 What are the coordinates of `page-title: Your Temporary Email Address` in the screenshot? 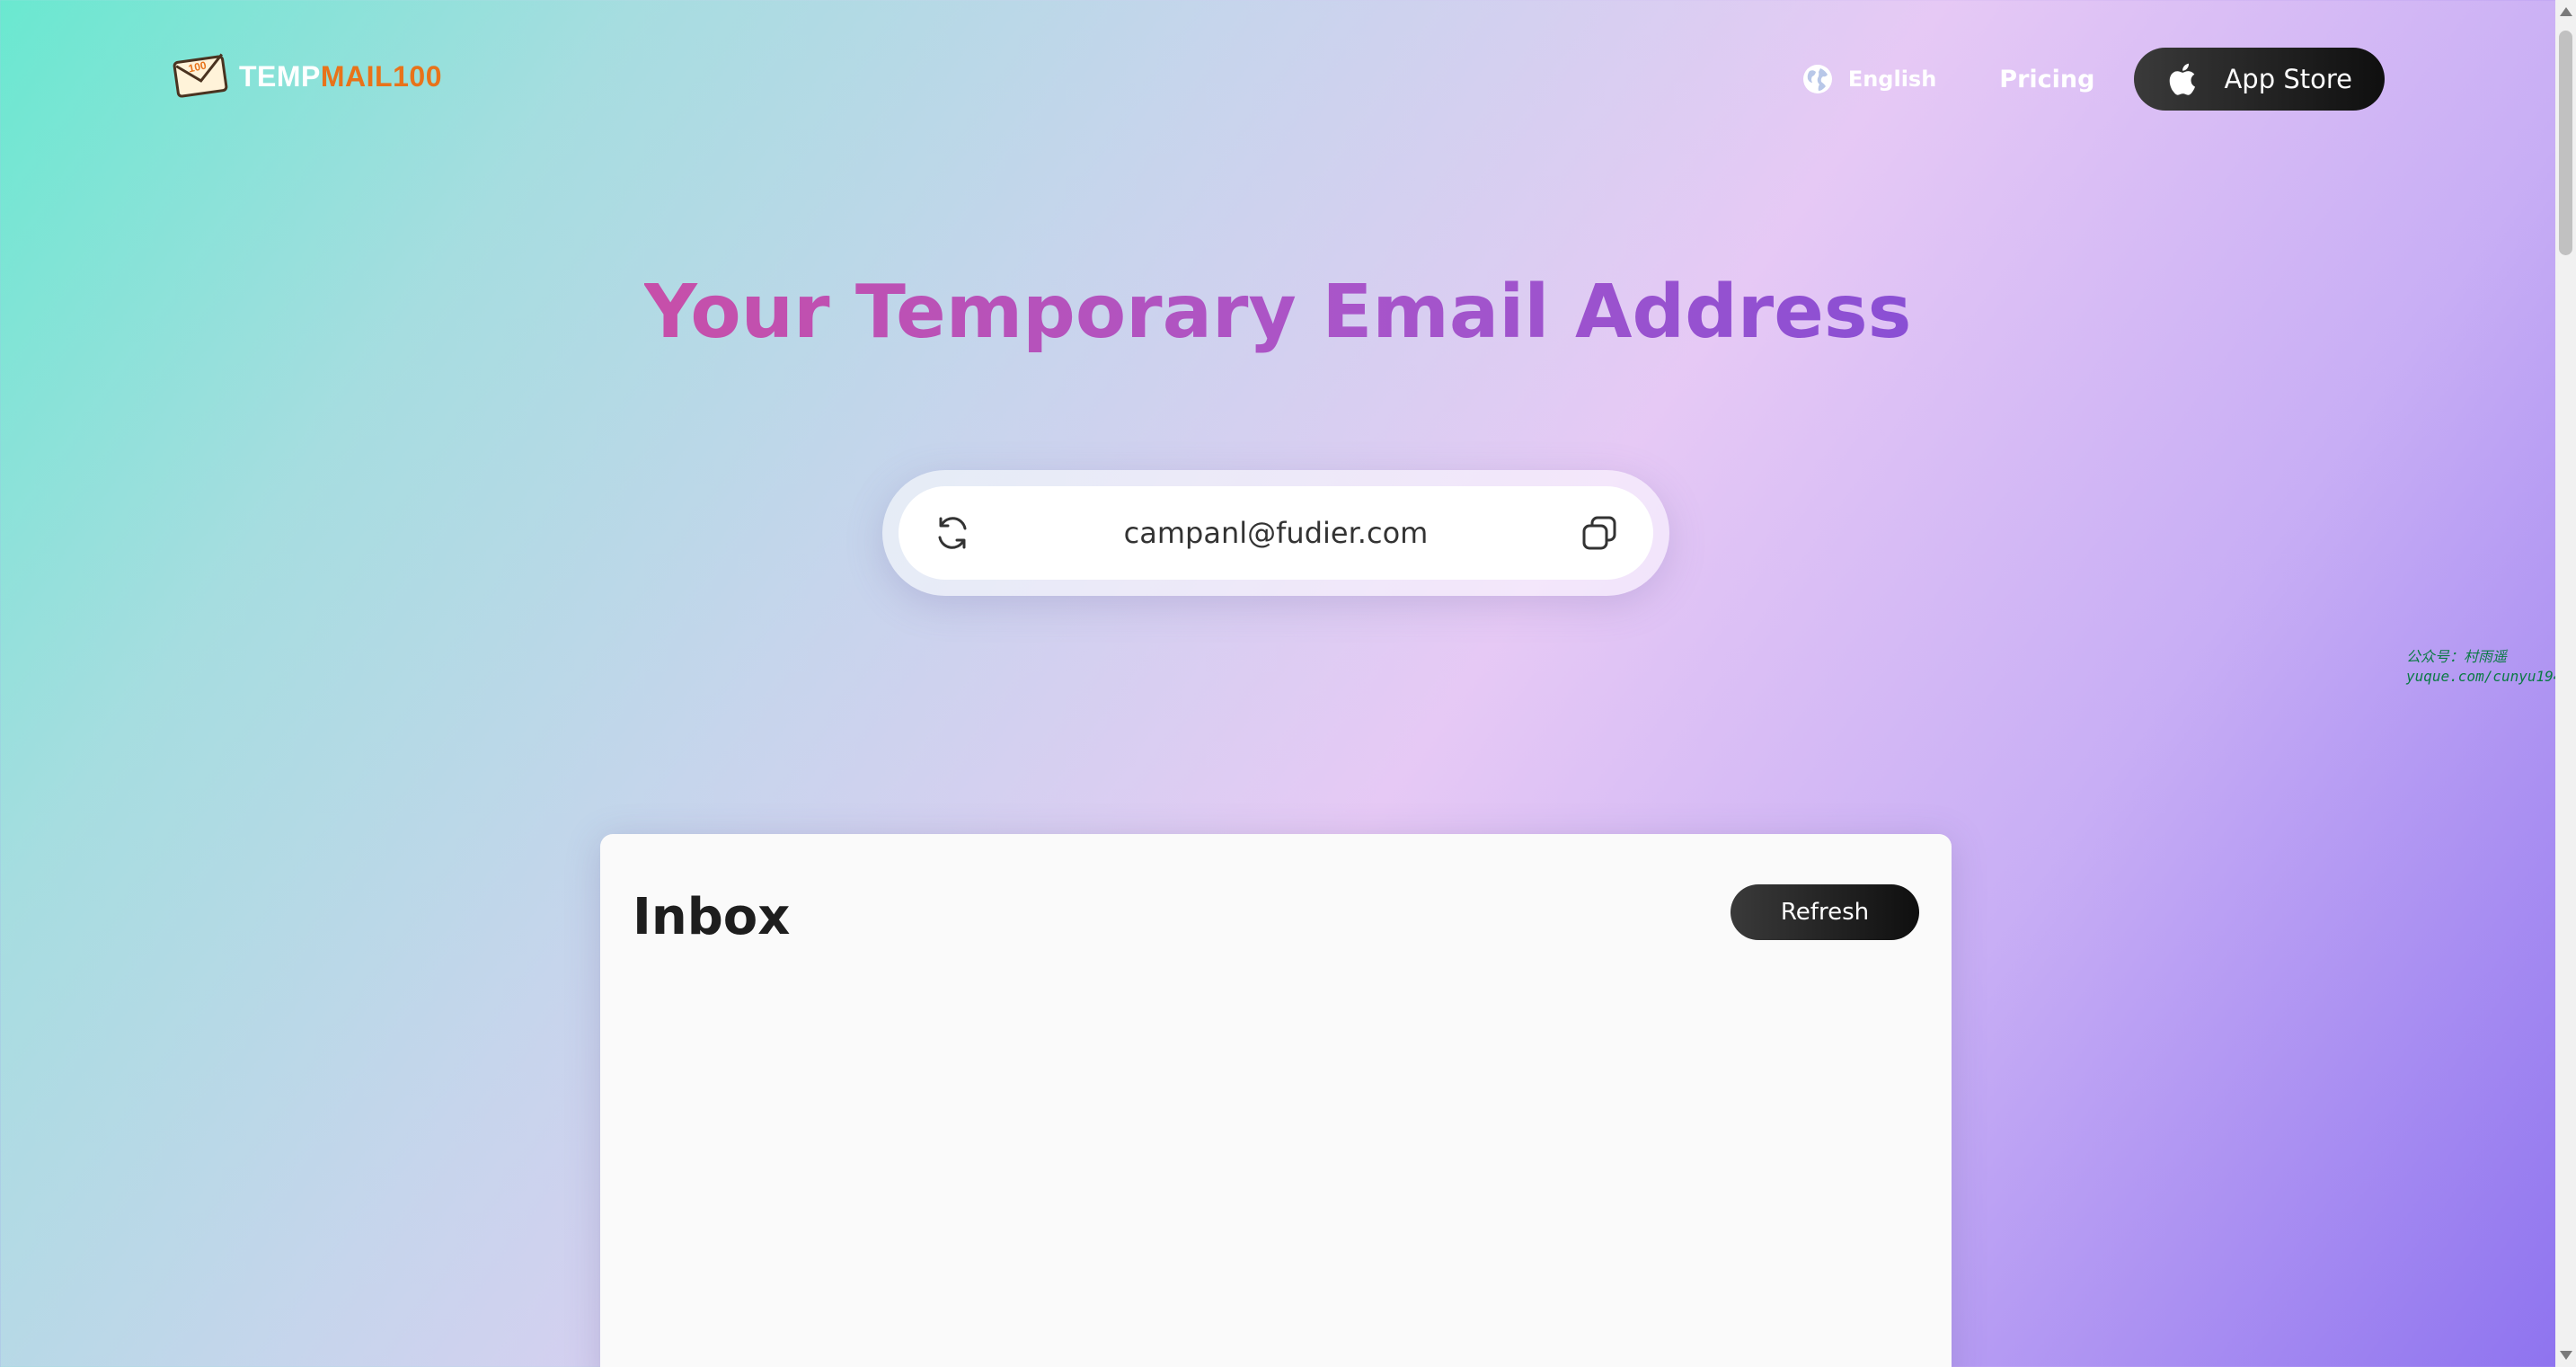 It's located at (1277, 312).